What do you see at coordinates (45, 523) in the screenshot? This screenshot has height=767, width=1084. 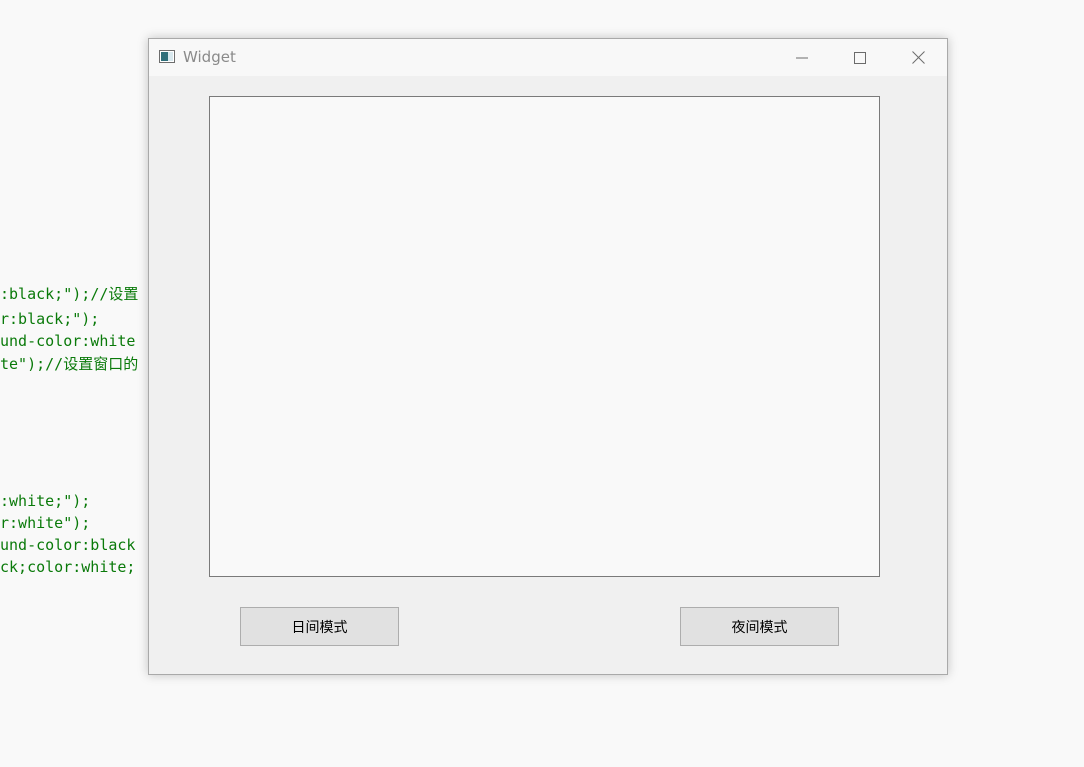 I see `code-line: r:white");` at bounding box center [45, 523].